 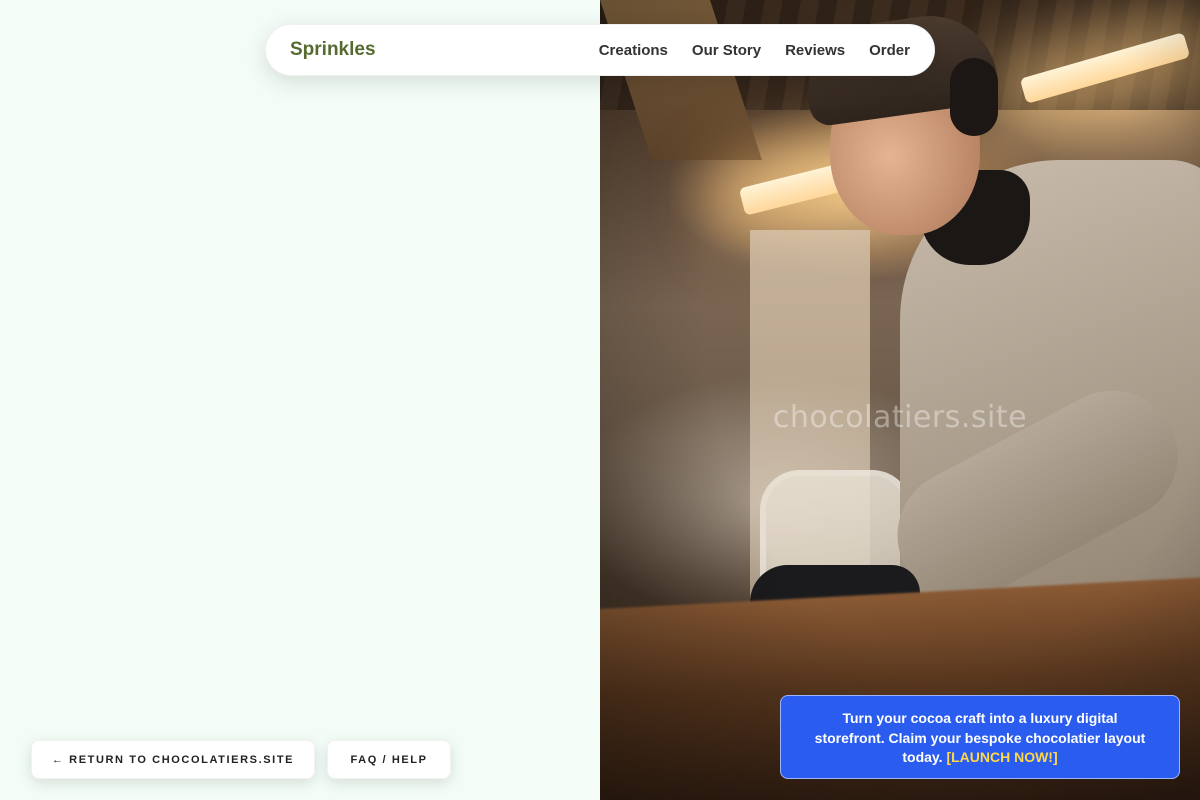 What do you see at coordinates (1001, 757) in the screenshot?
I see `launch-now-link: [LAUNCH NOW!]` at bounding box center [1001, 757].